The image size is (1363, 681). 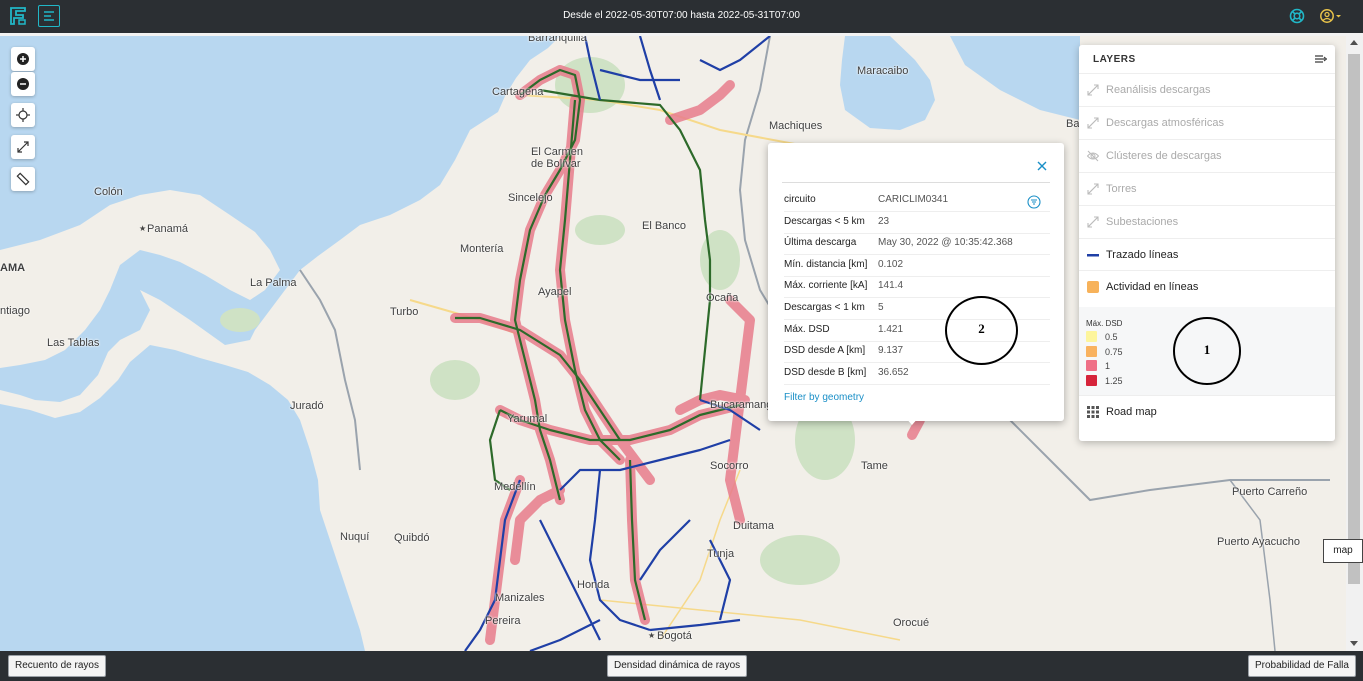 What do you see at coordinates (1207, 254) in the screenshot?
I see `layer-item-trazado-lineas: Trazado líneas` at bounding box center [1207, 254].